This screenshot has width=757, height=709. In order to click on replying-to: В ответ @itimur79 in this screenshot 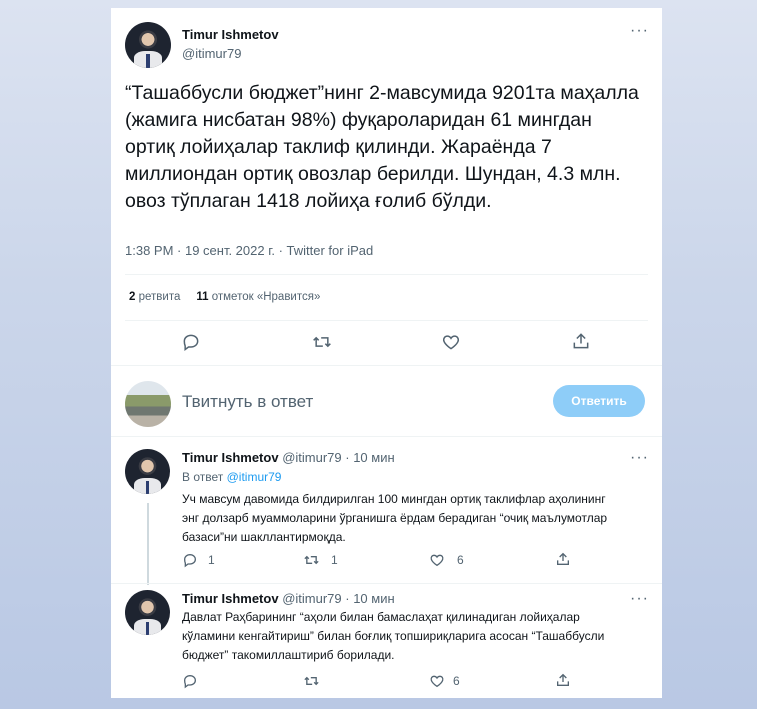, I will do `click(232, 477)`.